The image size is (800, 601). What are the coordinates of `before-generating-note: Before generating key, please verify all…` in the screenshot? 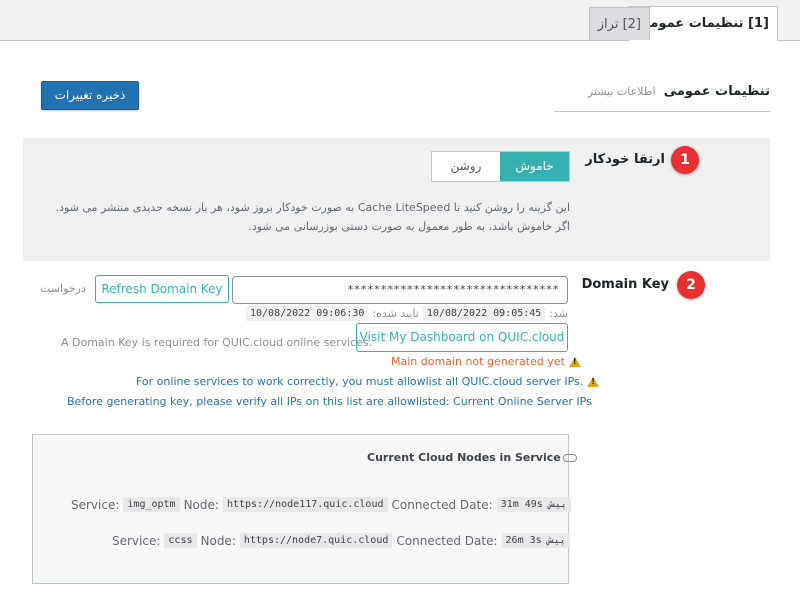 It's located at (329, 401).